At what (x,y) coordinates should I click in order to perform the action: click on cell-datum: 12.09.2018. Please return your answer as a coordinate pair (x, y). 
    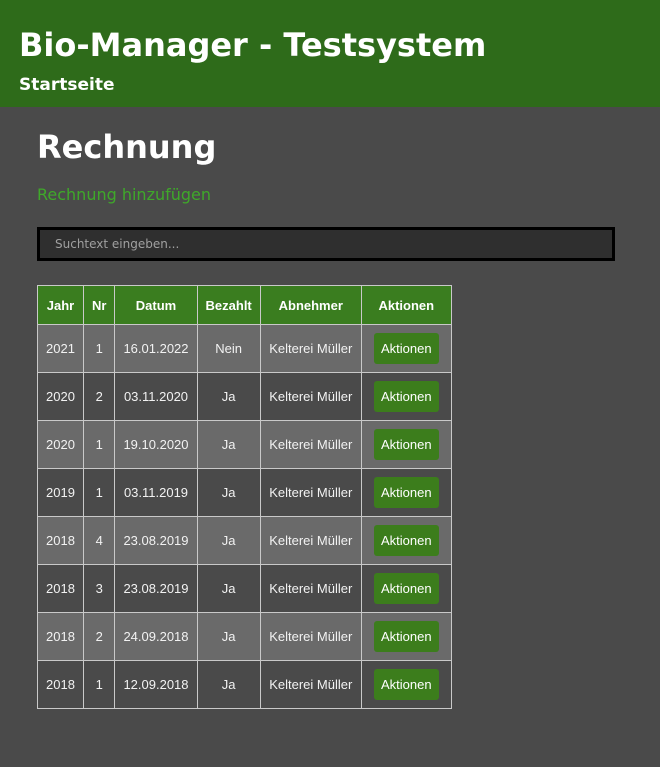
    Looking at the image, I should click on (156, 684).